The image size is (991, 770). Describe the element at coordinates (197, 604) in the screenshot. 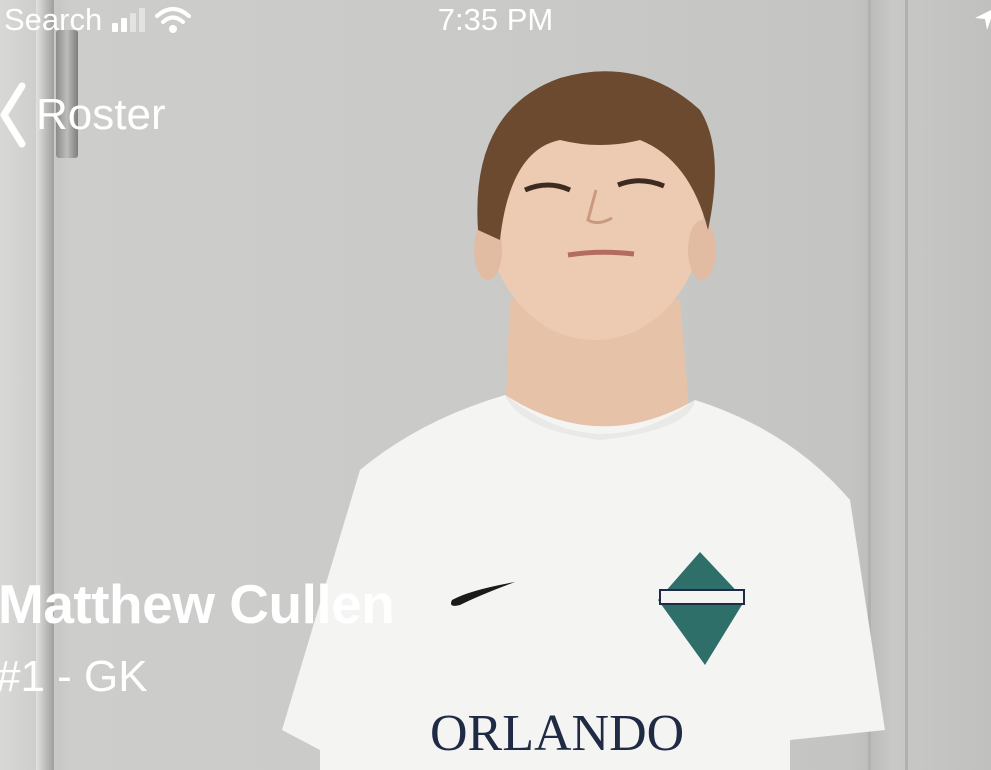

I see `player-name: Matthew Cullen` at that location.